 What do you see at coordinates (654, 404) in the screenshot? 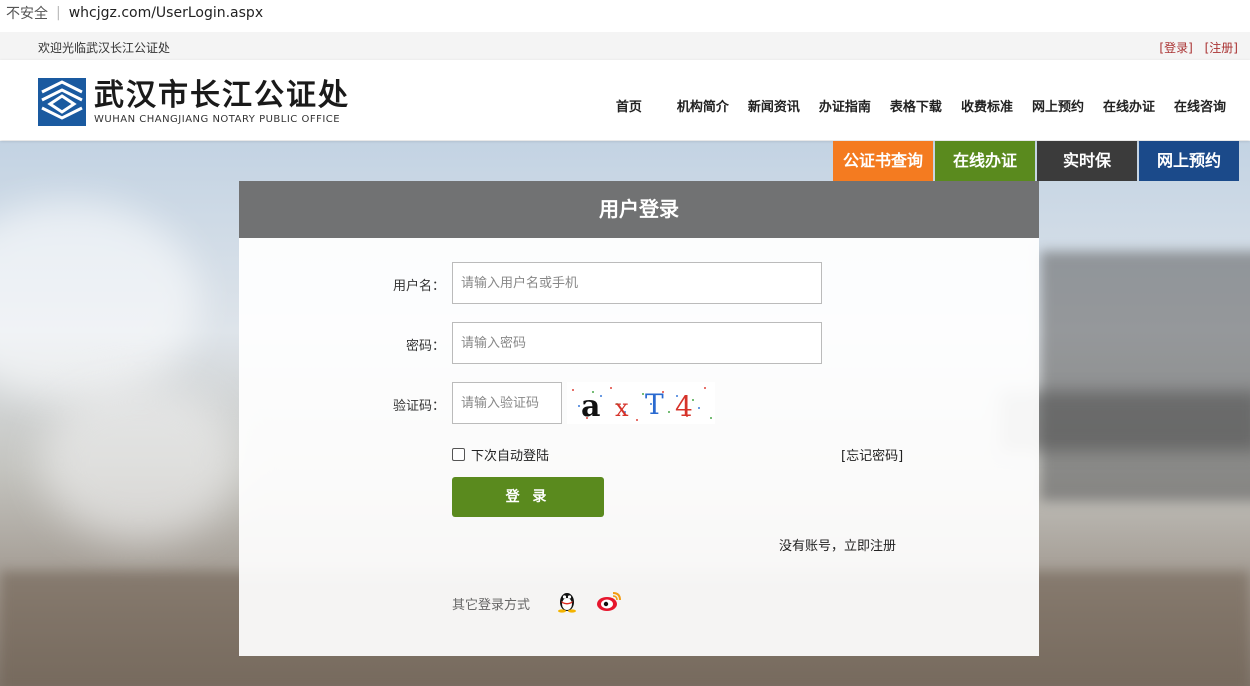
I see `svg-text: T` at bounding box center [654, 404].